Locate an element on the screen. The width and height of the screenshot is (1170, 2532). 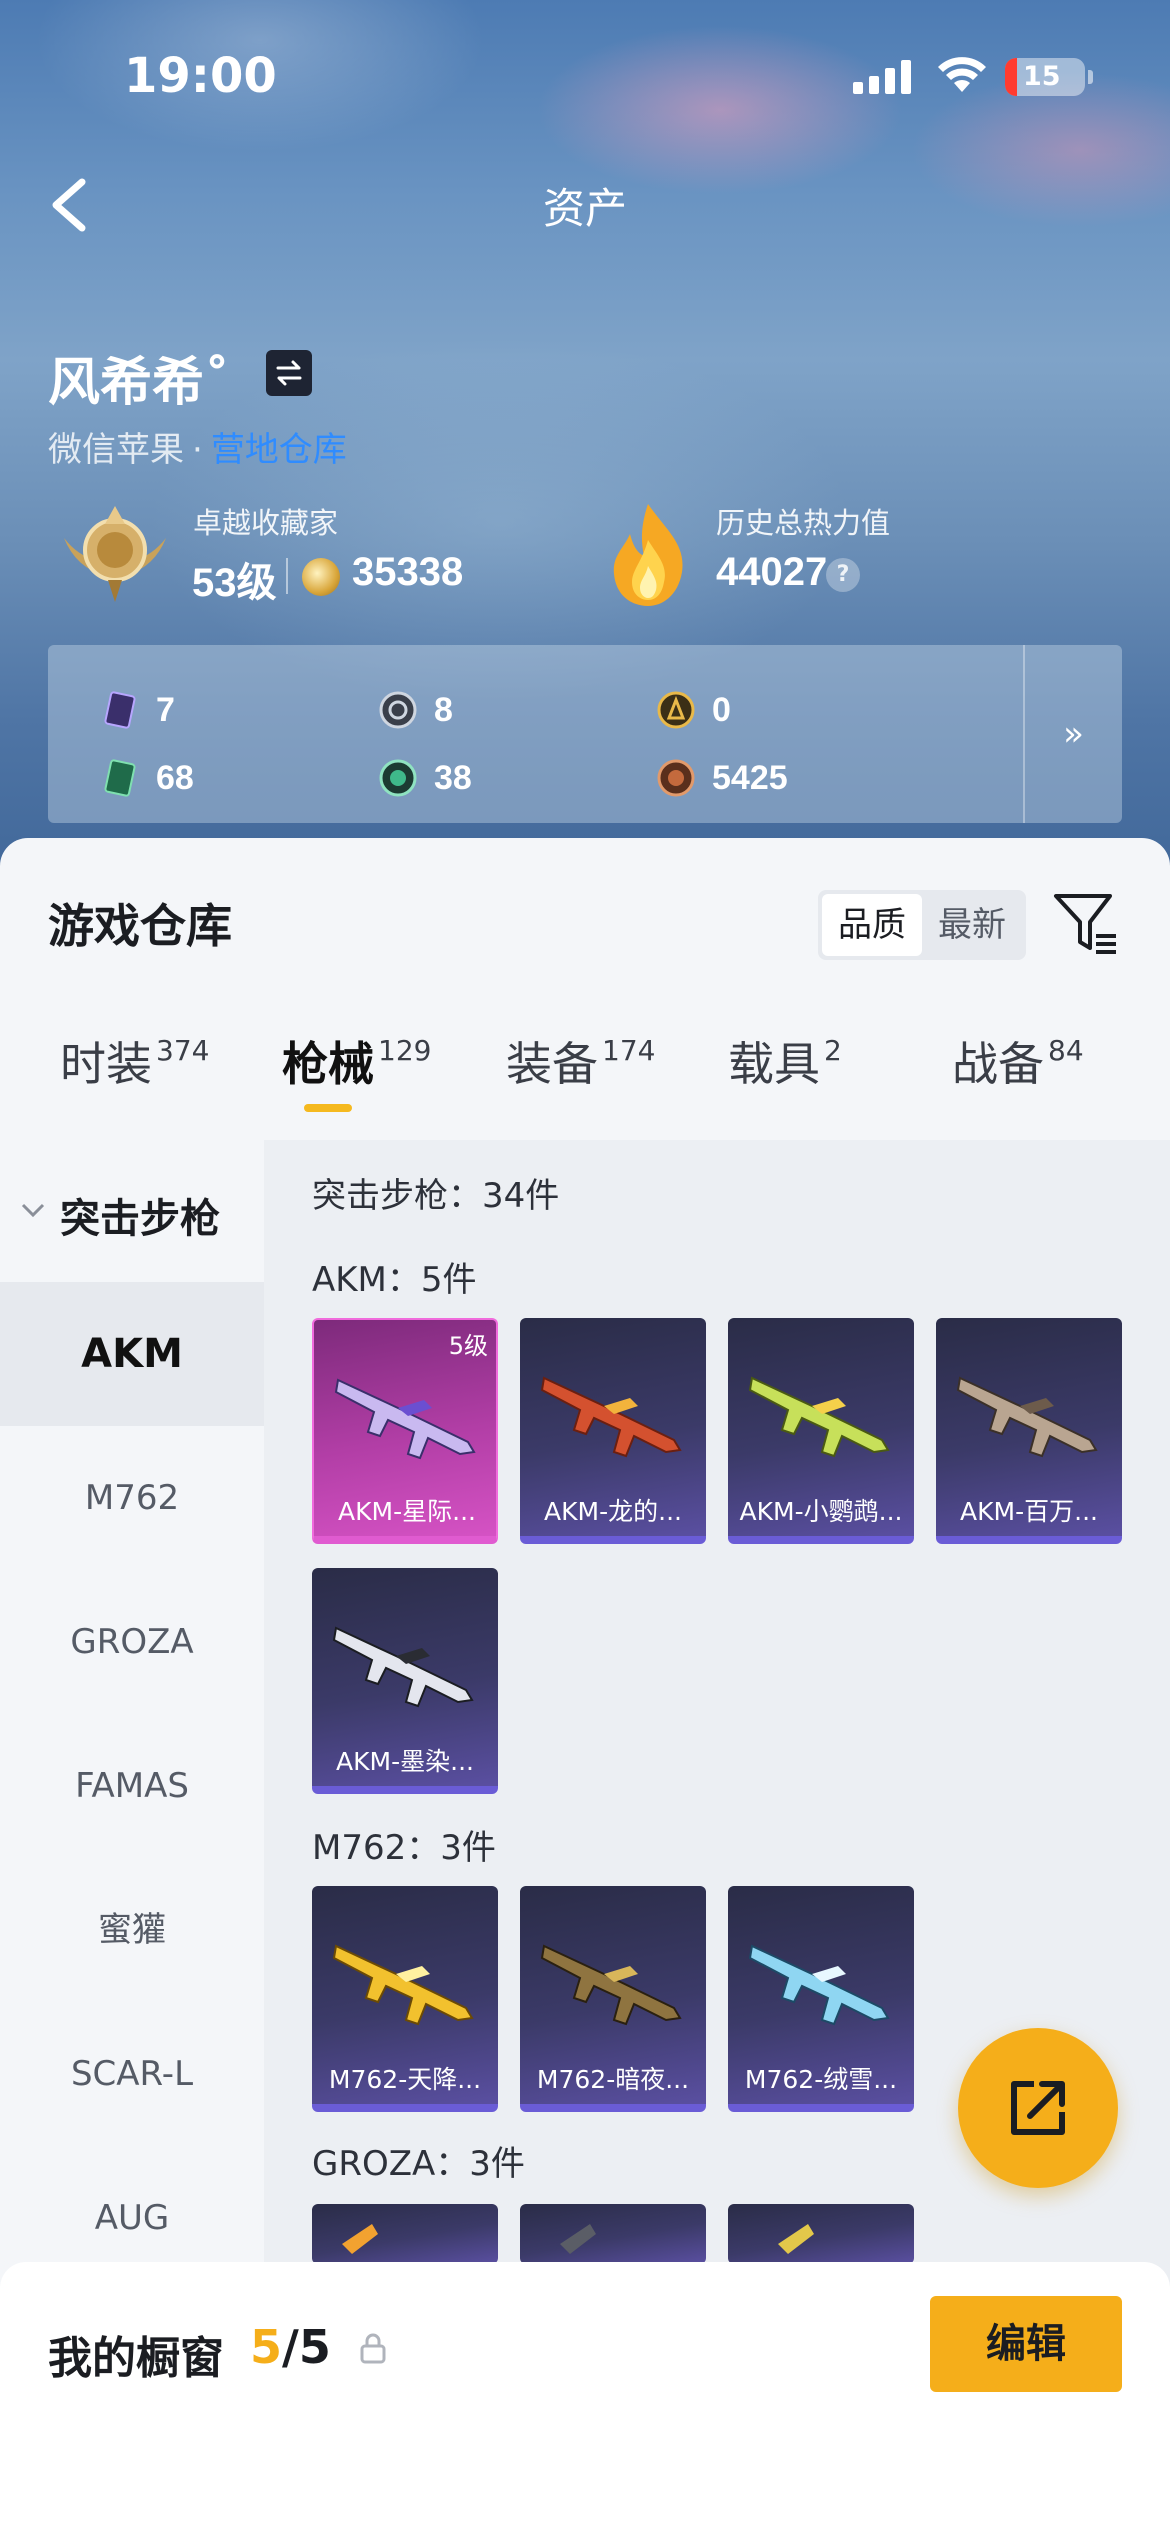
green-card-icon is located at coordinates (120, 778).